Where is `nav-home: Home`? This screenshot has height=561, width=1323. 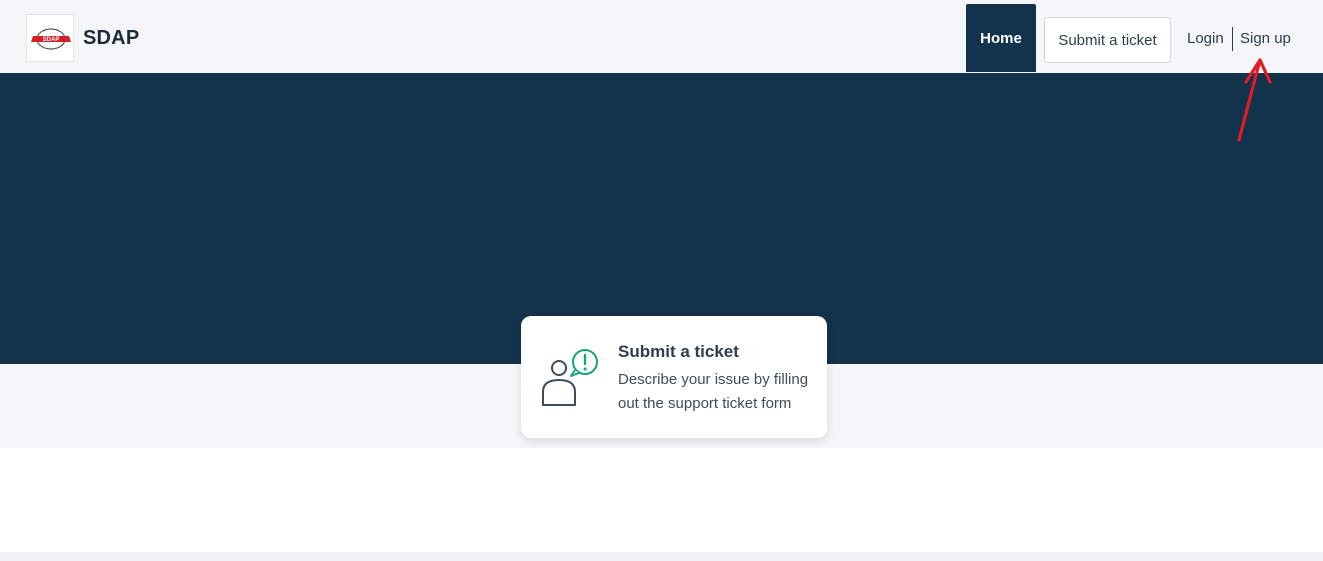
nav-home: Home is located at coordinates (1001, 38).